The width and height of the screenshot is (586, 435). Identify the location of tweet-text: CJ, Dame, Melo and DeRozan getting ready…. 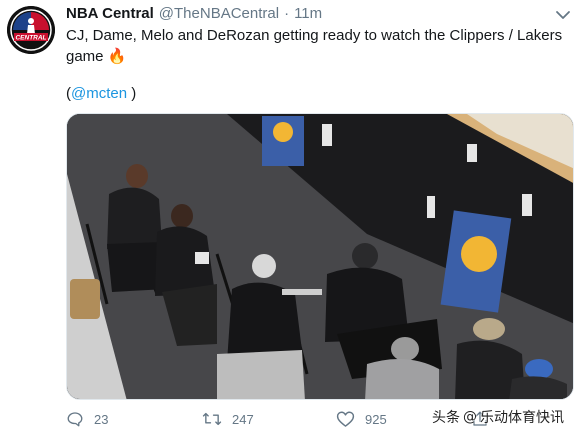
(319, 46).